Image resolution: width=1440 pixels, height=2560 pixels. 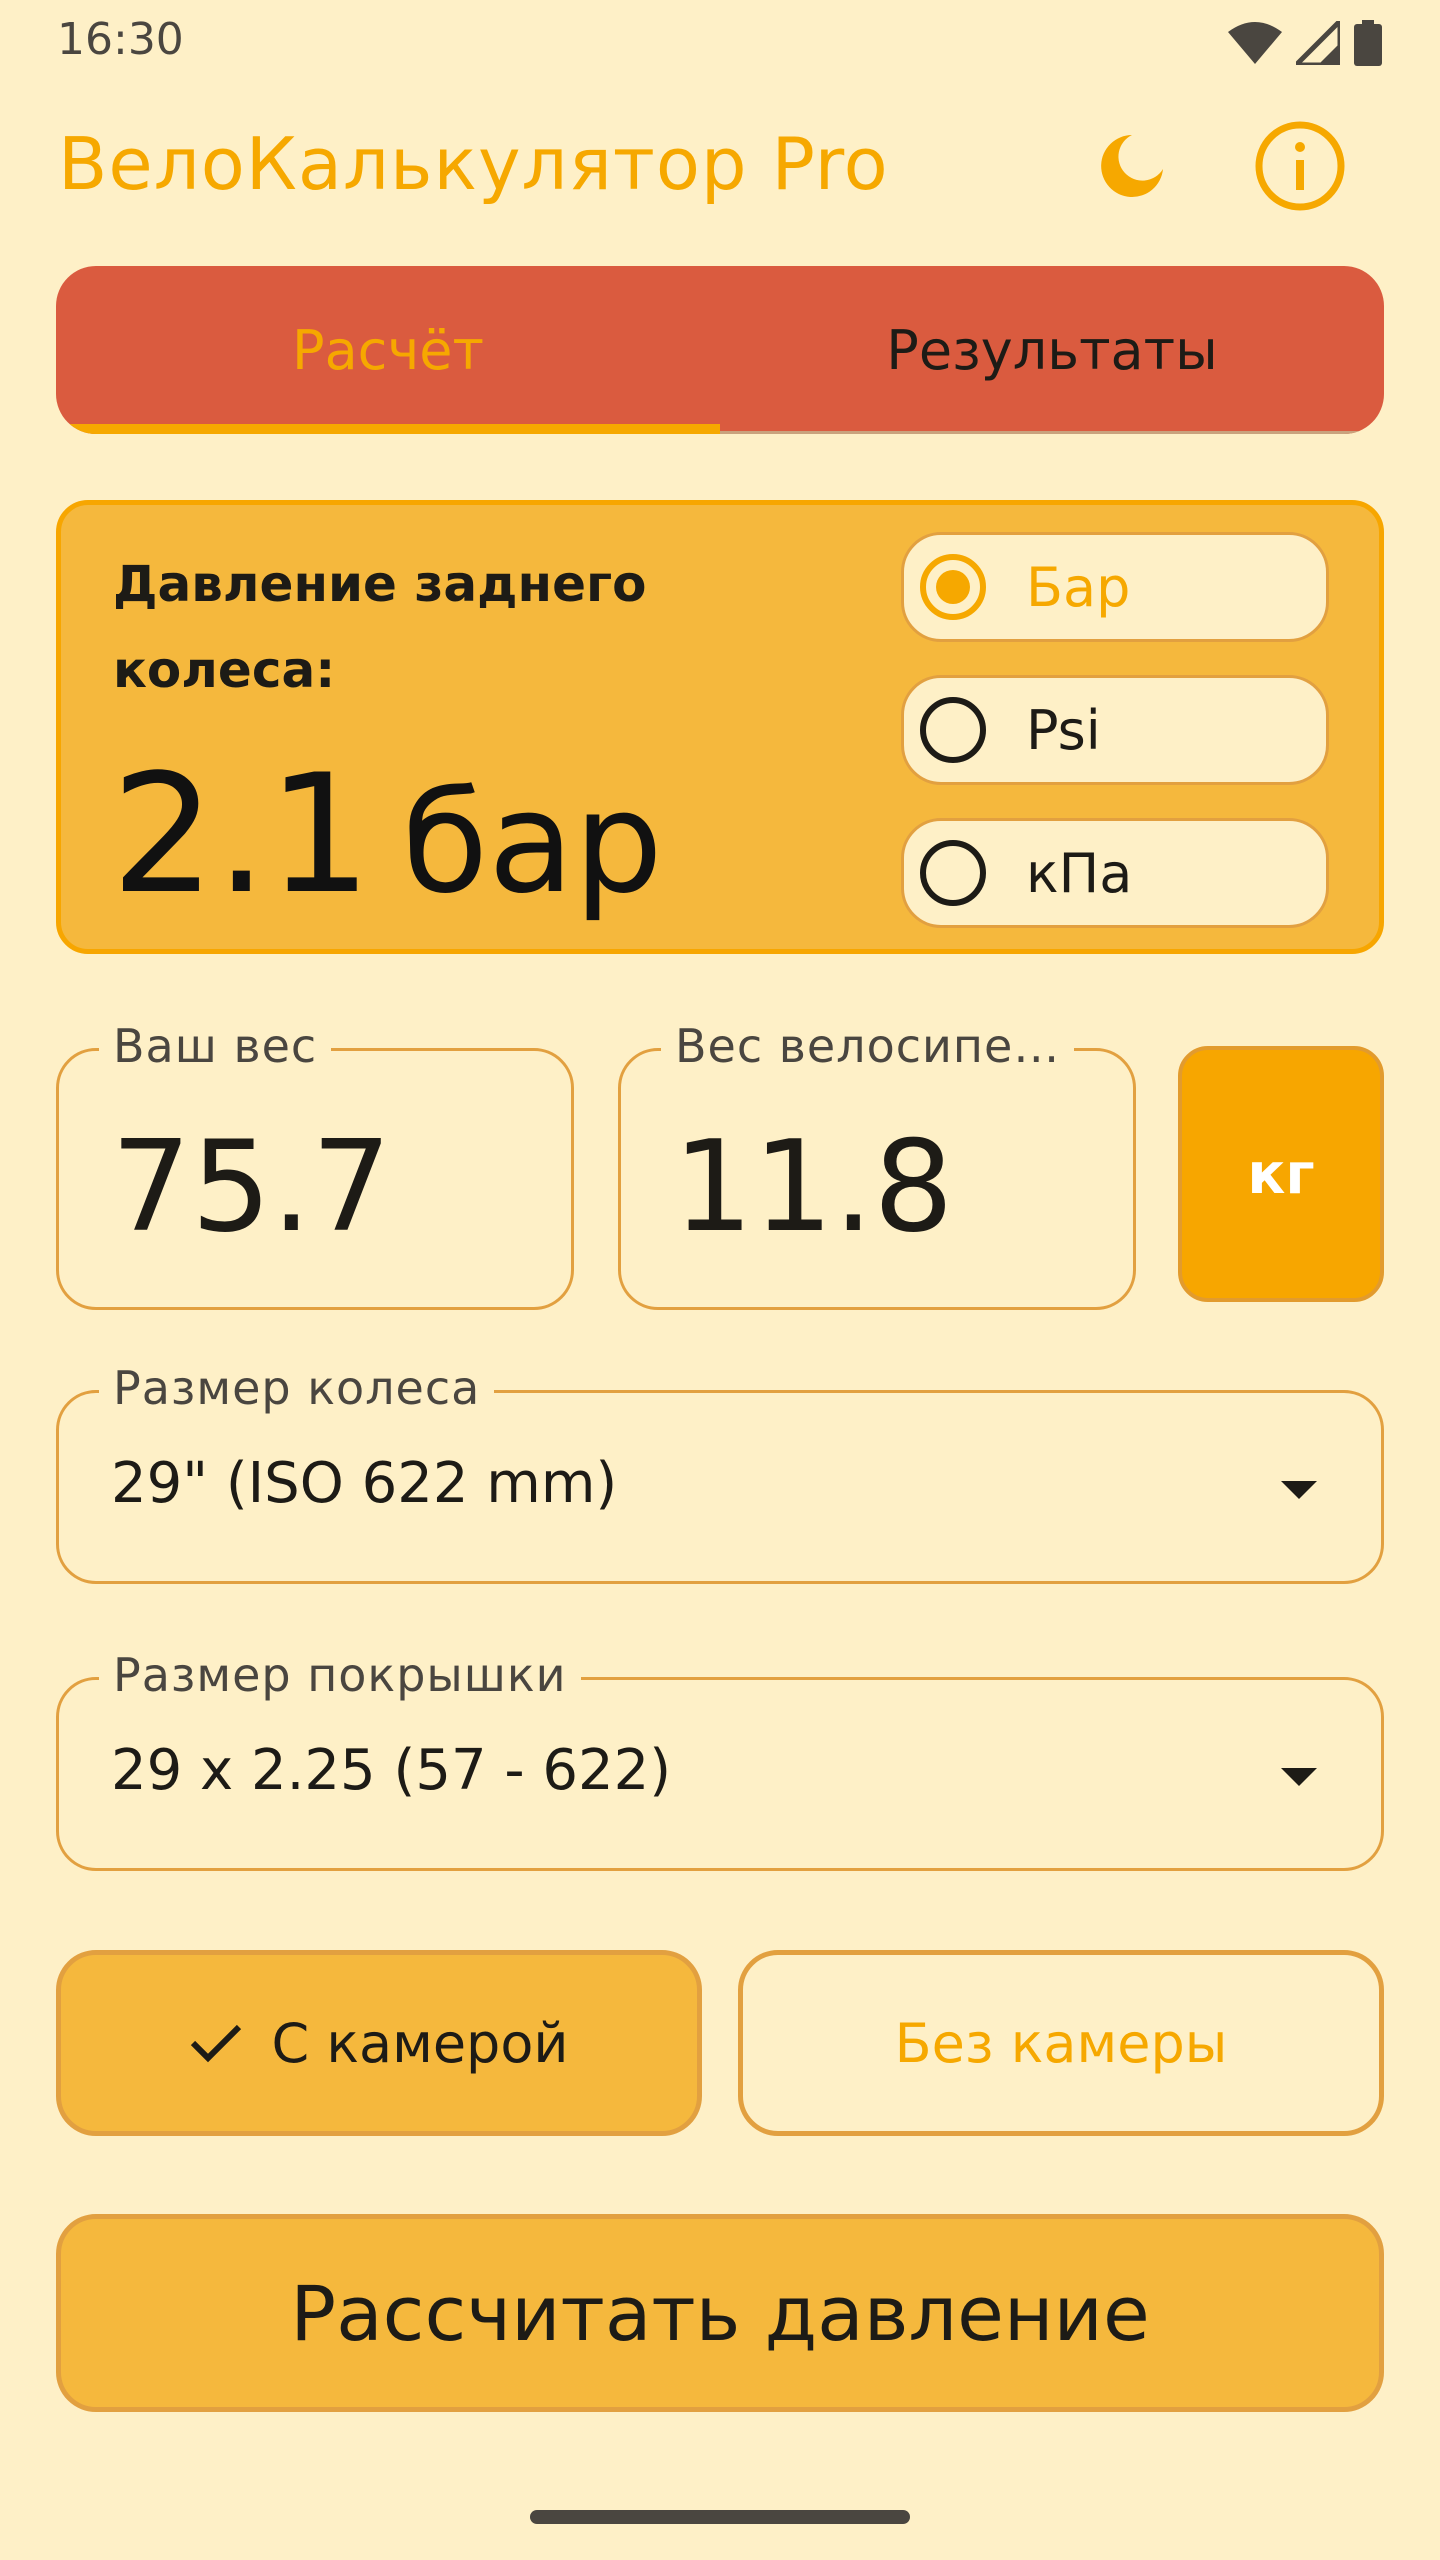 What do you see at coordinates (387, 834) in the screenshot?
I see `pressure-value: 2.1 бар` at bounding box center [387, 834].